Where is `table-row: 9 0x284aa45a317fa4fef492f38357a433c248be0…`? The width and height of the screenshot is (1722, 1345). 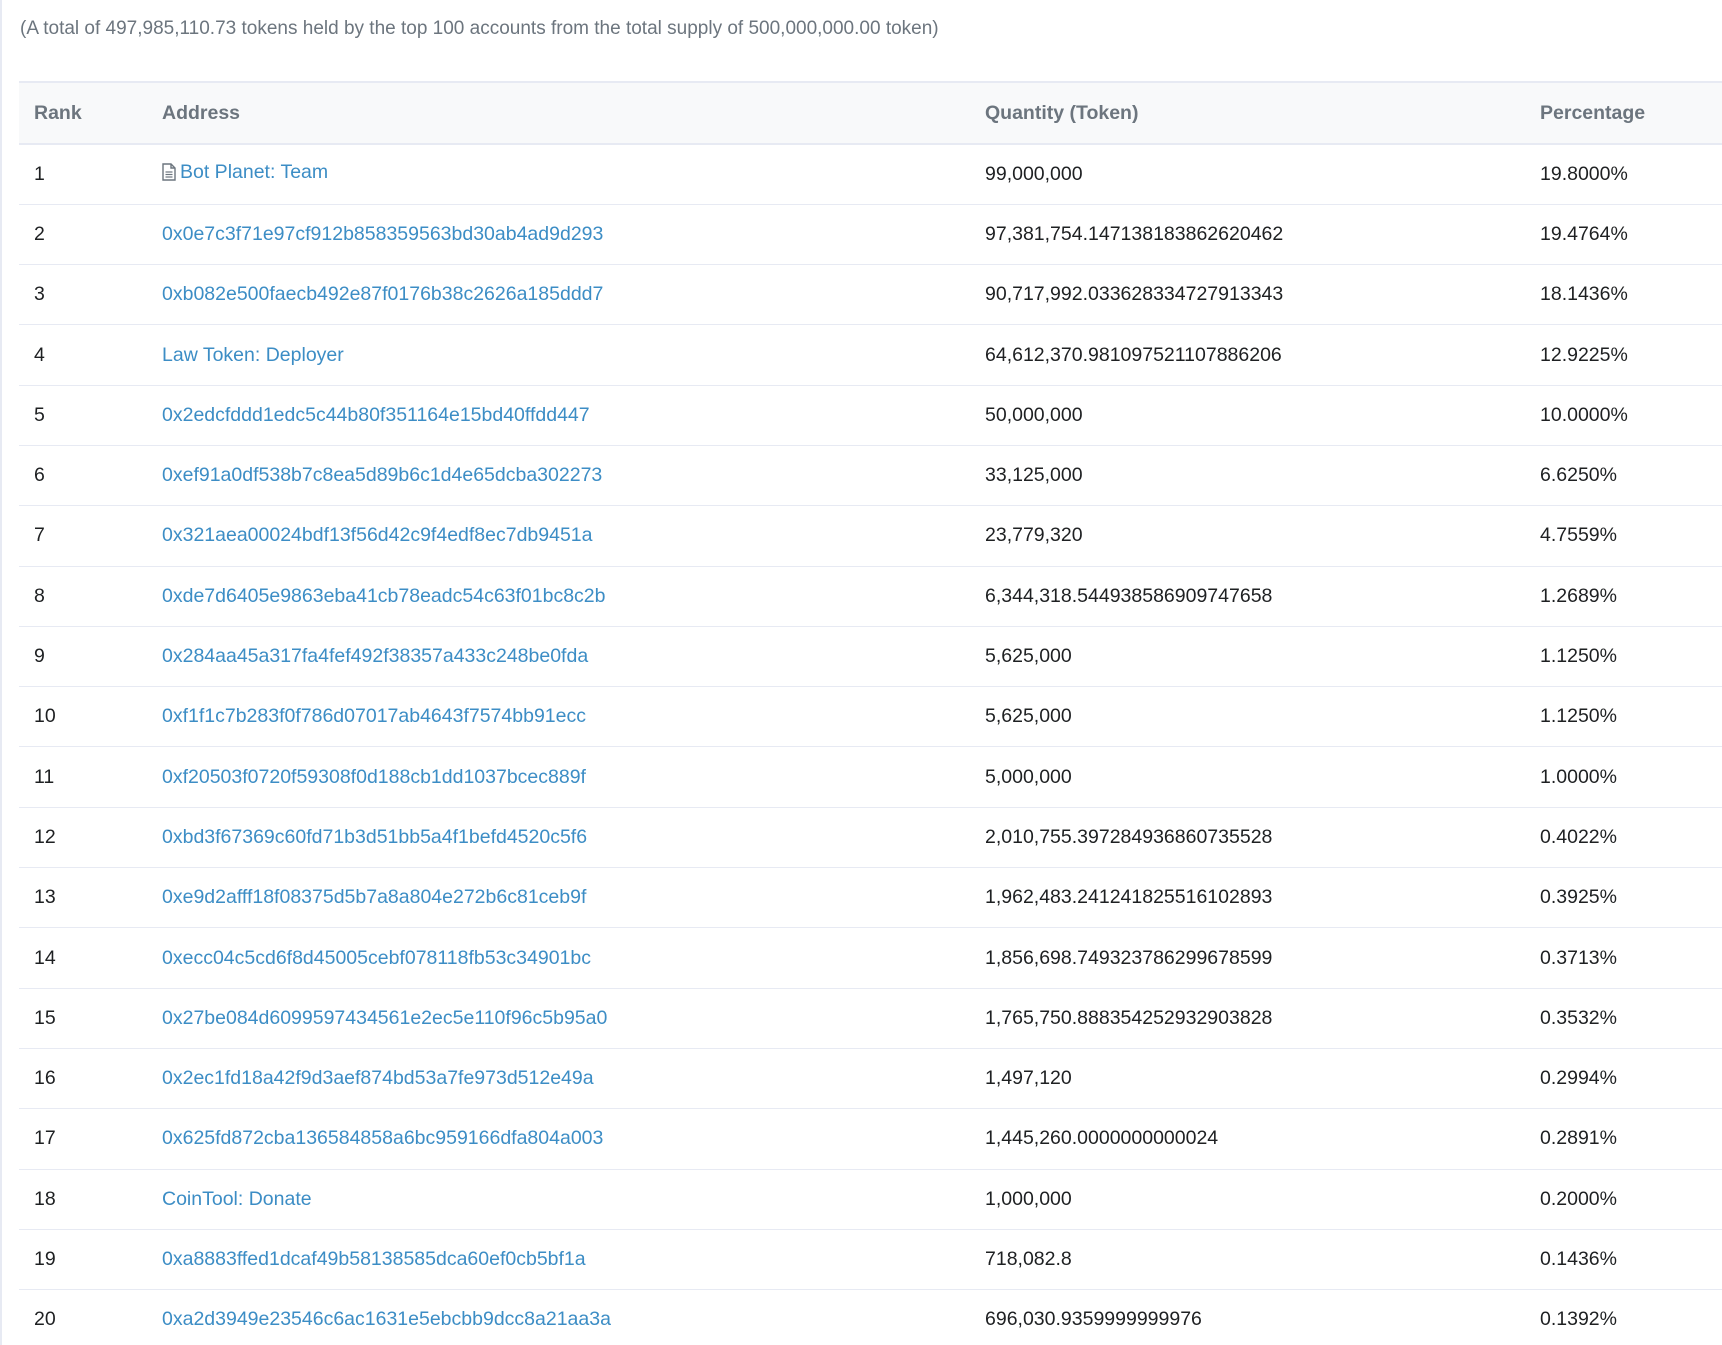
table-row: 9 0x284aa45a317fa4fef492f38357a433c248be0… is located at coordinates (870, 656).